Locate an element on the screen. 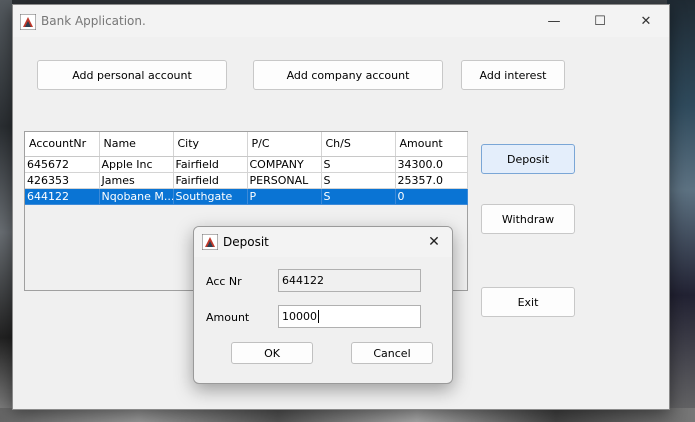 Image resolution: width=695 pixels, height=422 pixels. cell-pc: COMPANY is located at coordinates (284, 164).